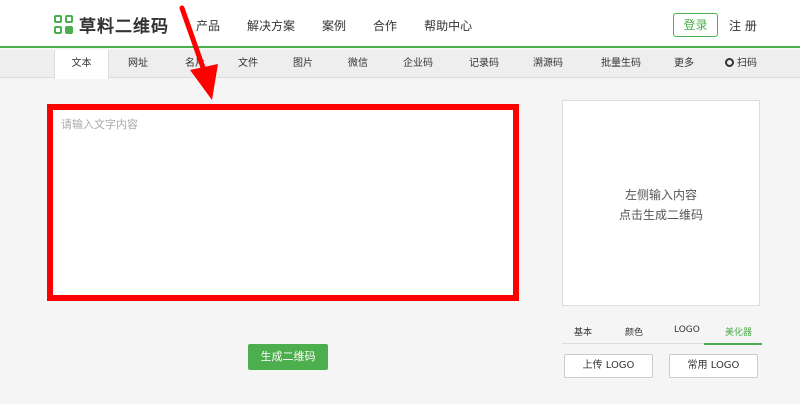 The height and width of the screenshot is (404, 800). I want to click on login-button: 登录, so click(695, 25).